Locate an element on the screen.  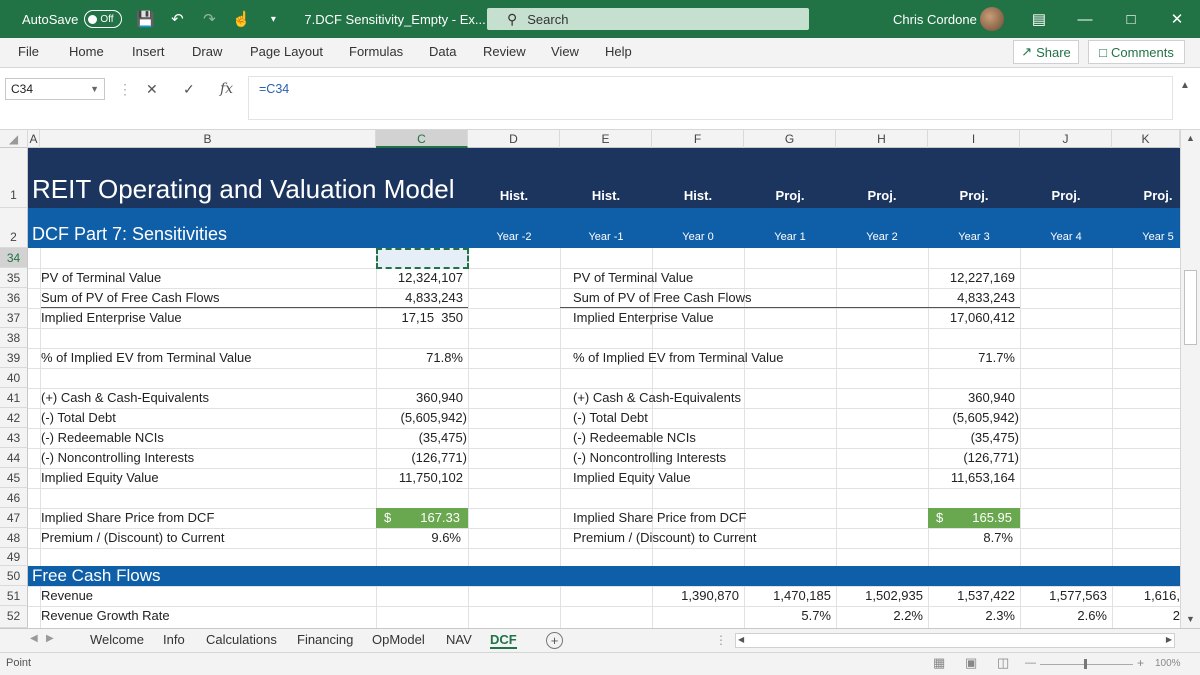
scroll-left-icon: ◀ is located at coordinates (741, 639).